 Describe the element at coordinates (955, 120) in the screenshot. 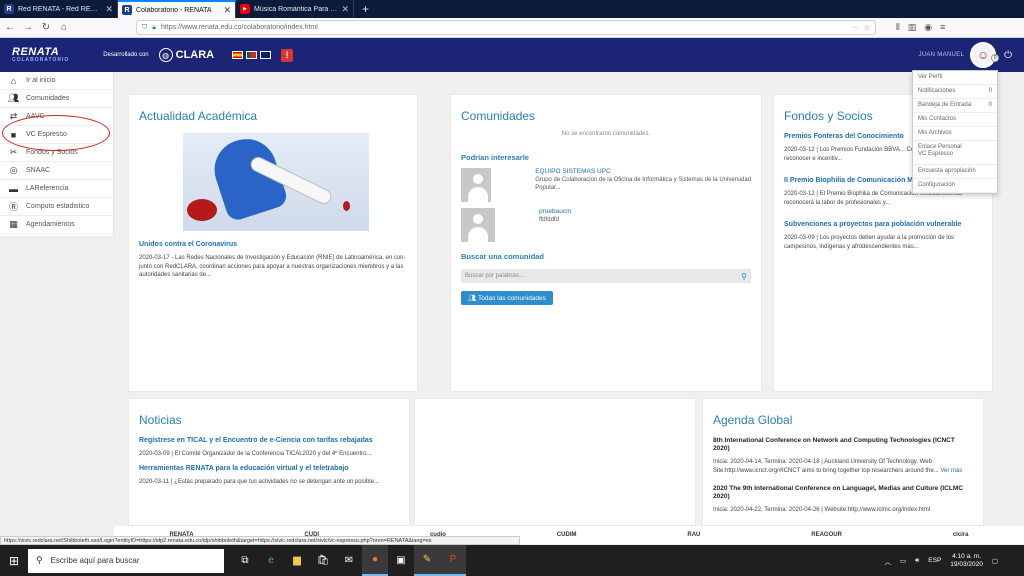

I see `menu-item-contacts: Mis Contactos` at that location.